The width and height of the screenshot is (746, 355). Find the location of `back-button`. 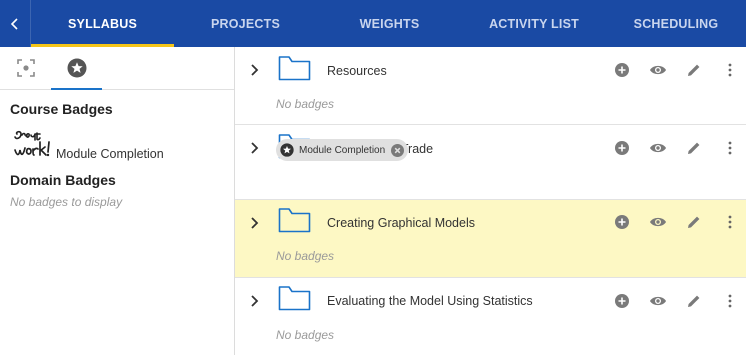

back-button is located at coordinates (15, 23).